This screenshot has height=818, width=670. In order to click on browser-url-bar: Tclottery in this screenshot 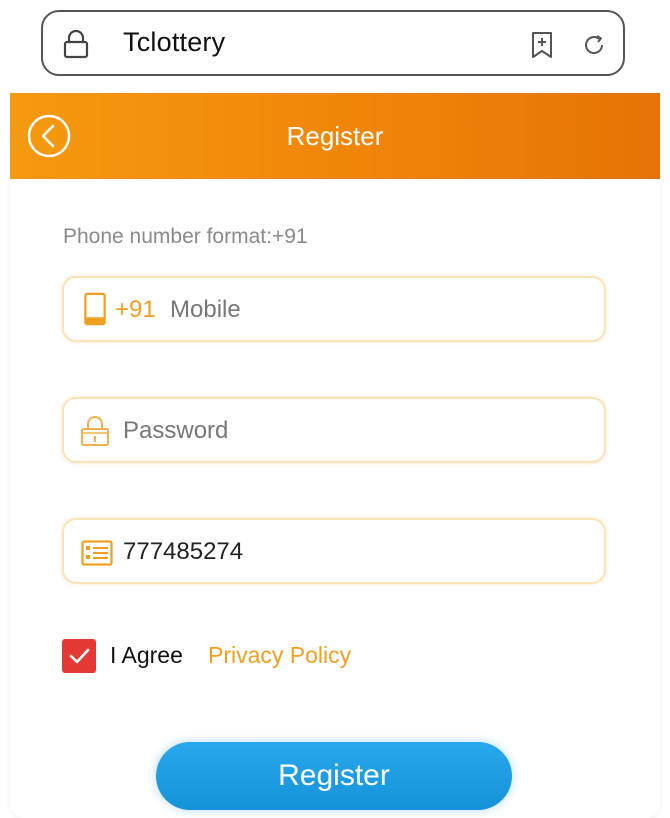, I will do `click(333, 43)`.